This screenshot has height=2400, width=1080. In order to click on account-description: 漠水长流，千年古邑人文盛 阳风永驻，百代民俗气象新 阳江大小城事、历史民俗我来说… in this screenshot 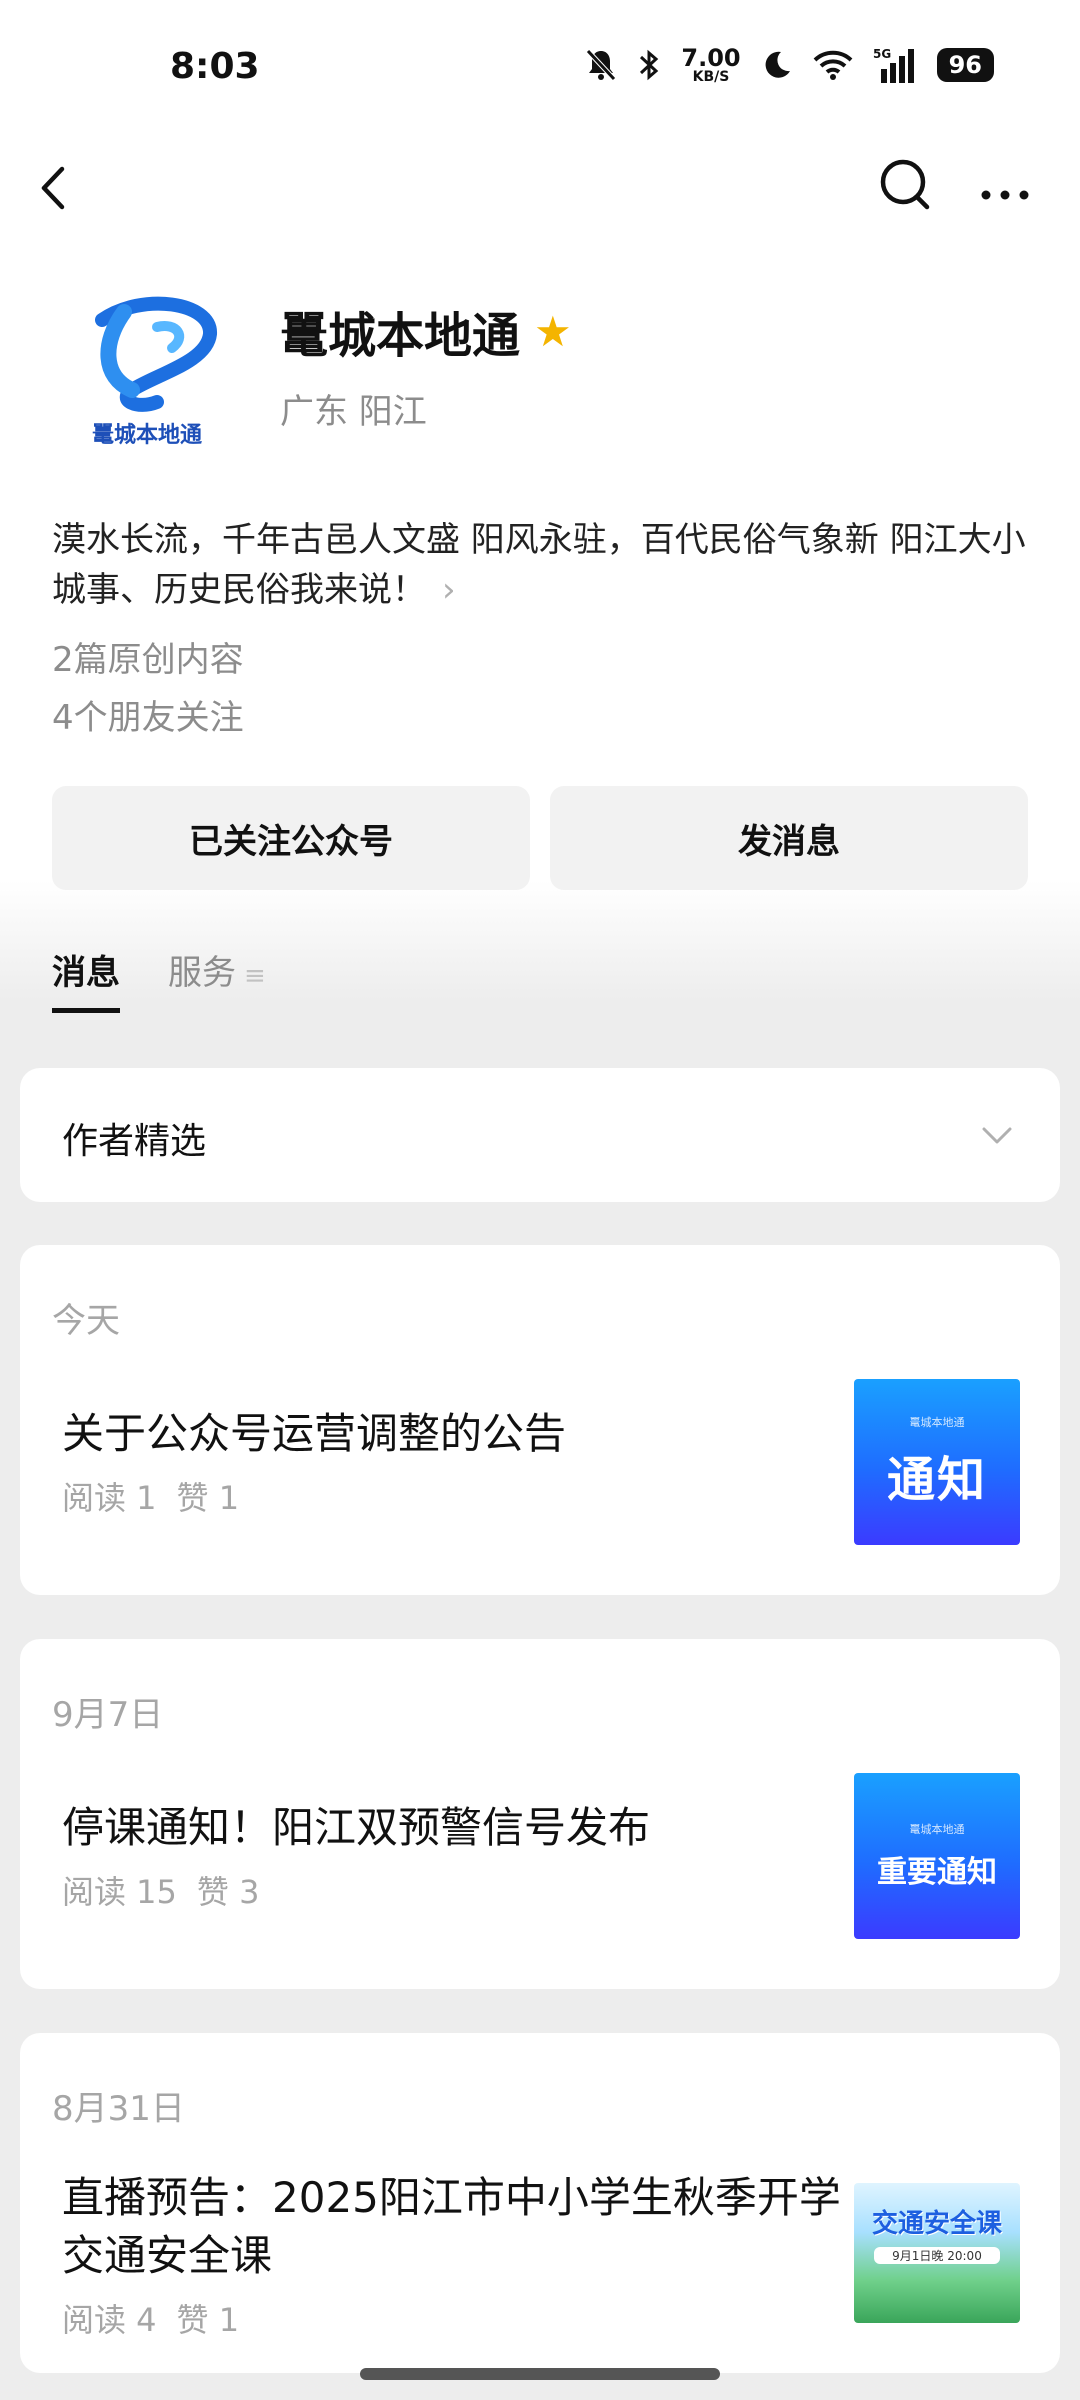, I will do `click(547, 565)`.